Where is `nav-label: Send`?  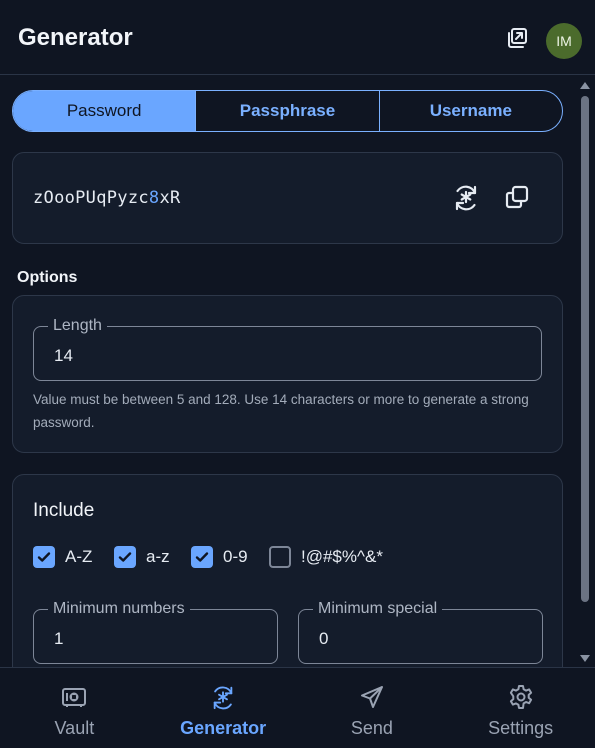 nav-label: Send is located at coordinates (371, 728).